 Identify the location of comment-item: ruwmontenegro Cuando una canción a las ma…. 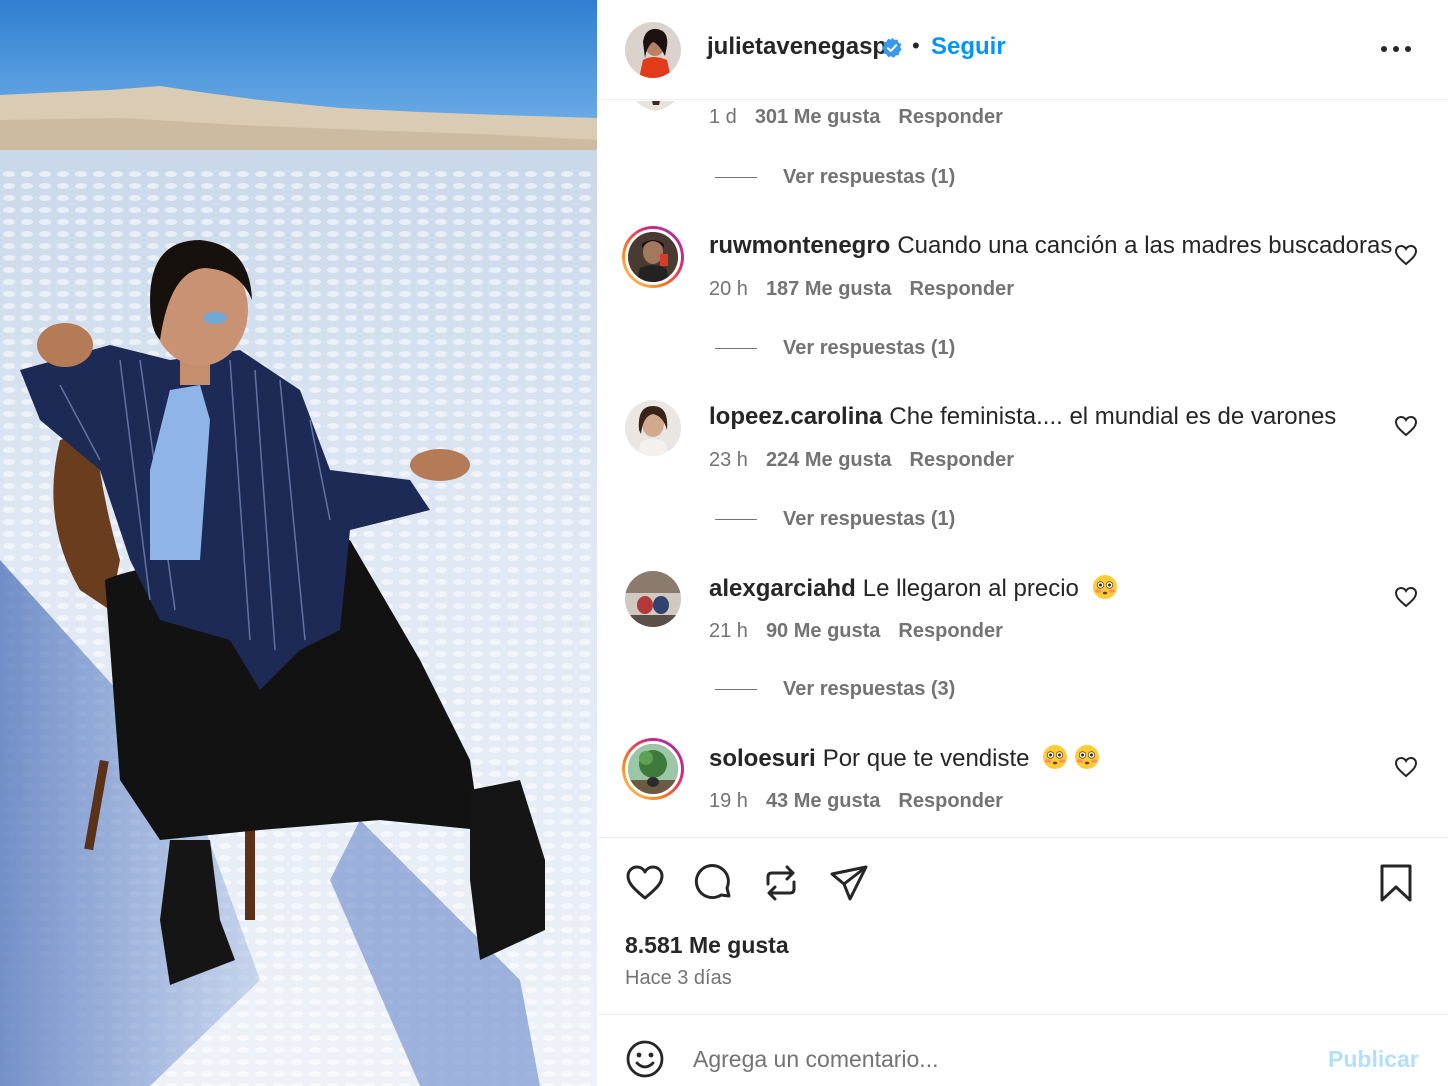
(1022, 271).